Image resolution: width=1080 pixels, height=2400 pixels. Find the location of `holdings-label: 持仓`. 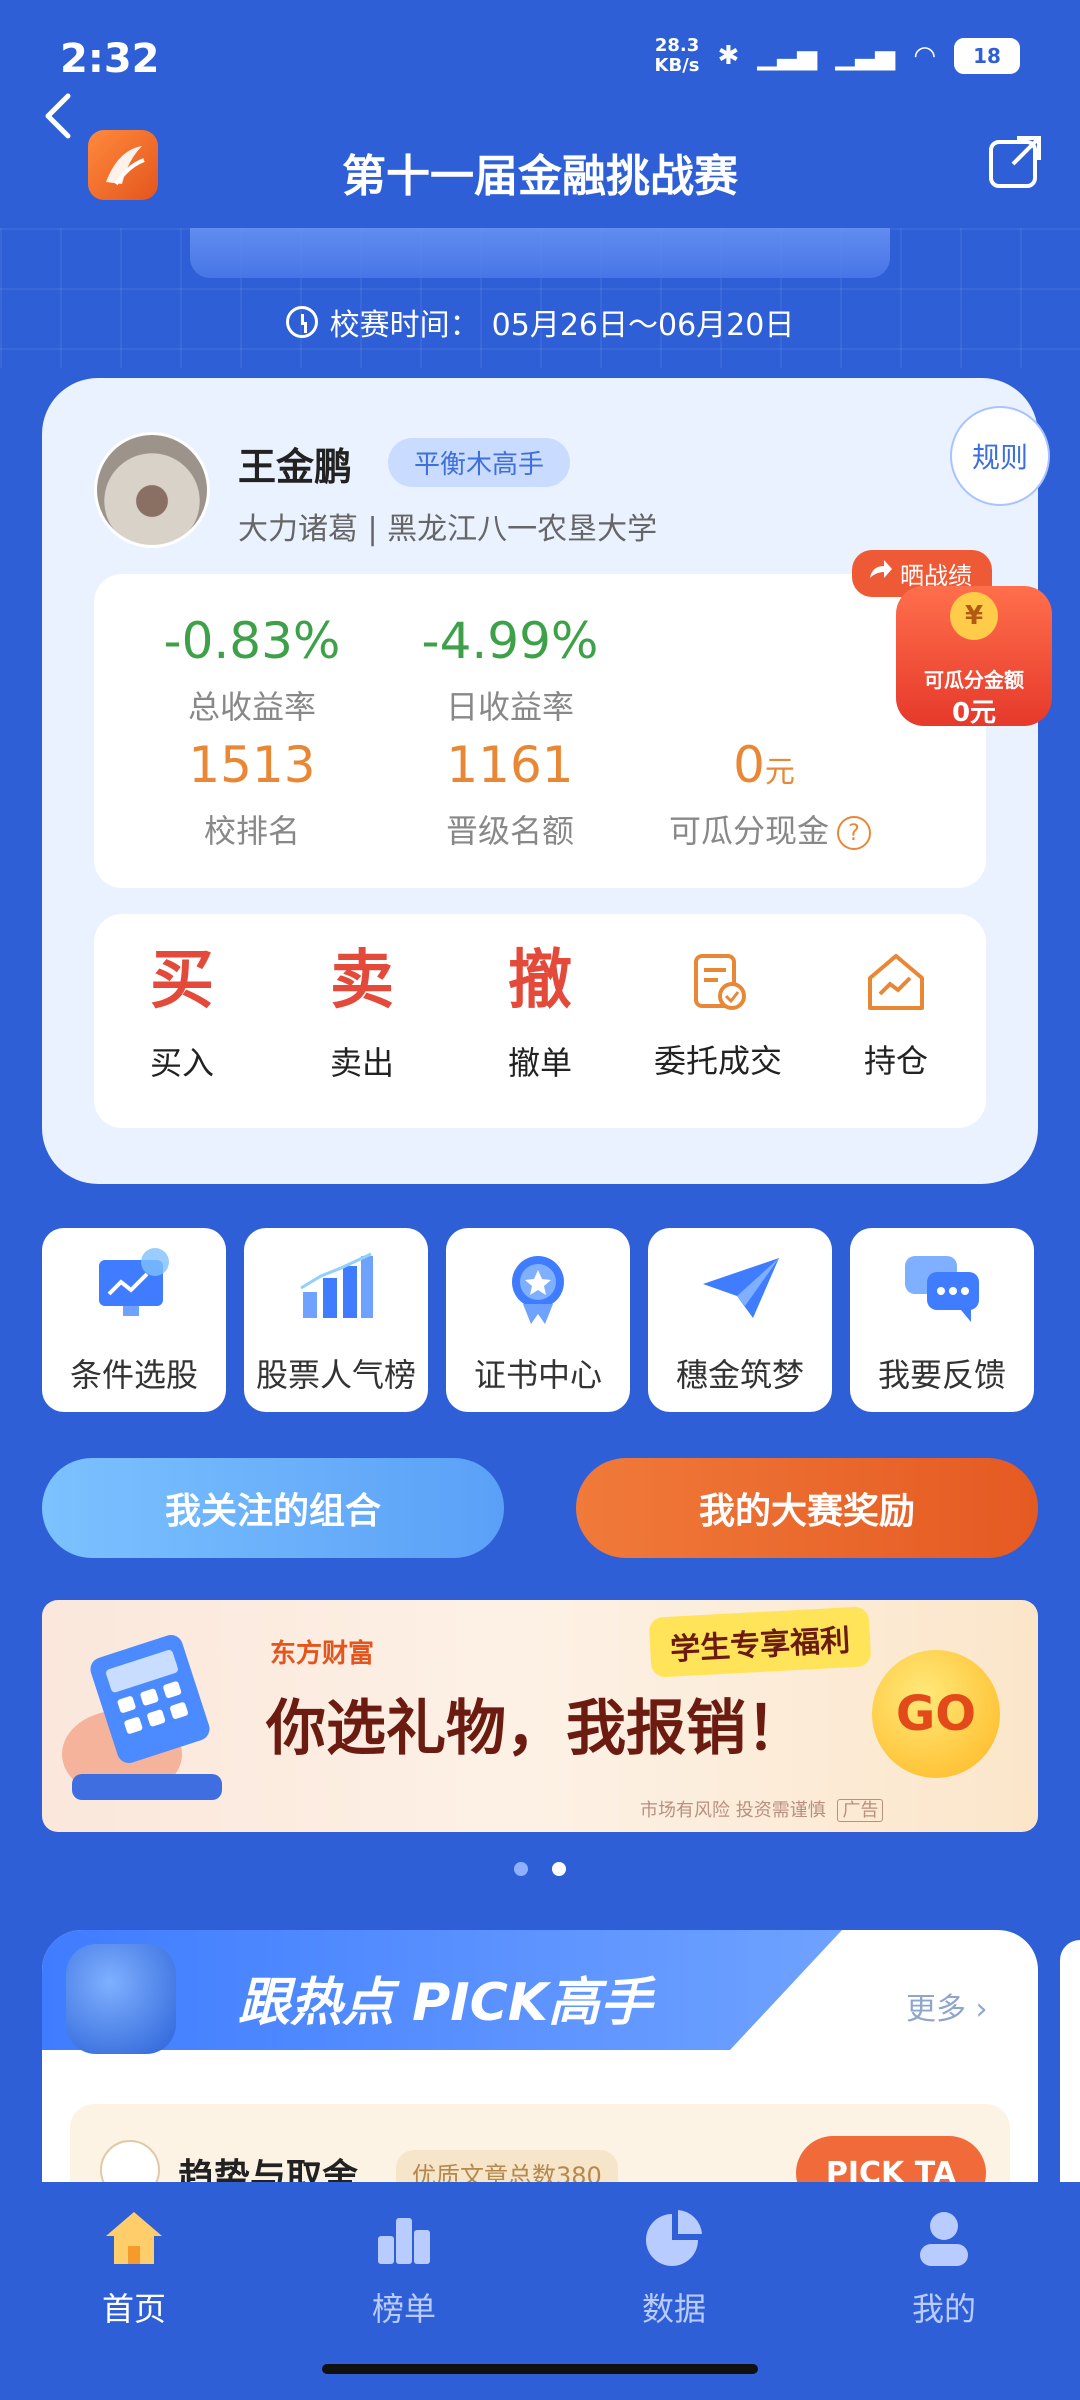

holdings-label: 持仓 is located at coordinates (895, 1061).